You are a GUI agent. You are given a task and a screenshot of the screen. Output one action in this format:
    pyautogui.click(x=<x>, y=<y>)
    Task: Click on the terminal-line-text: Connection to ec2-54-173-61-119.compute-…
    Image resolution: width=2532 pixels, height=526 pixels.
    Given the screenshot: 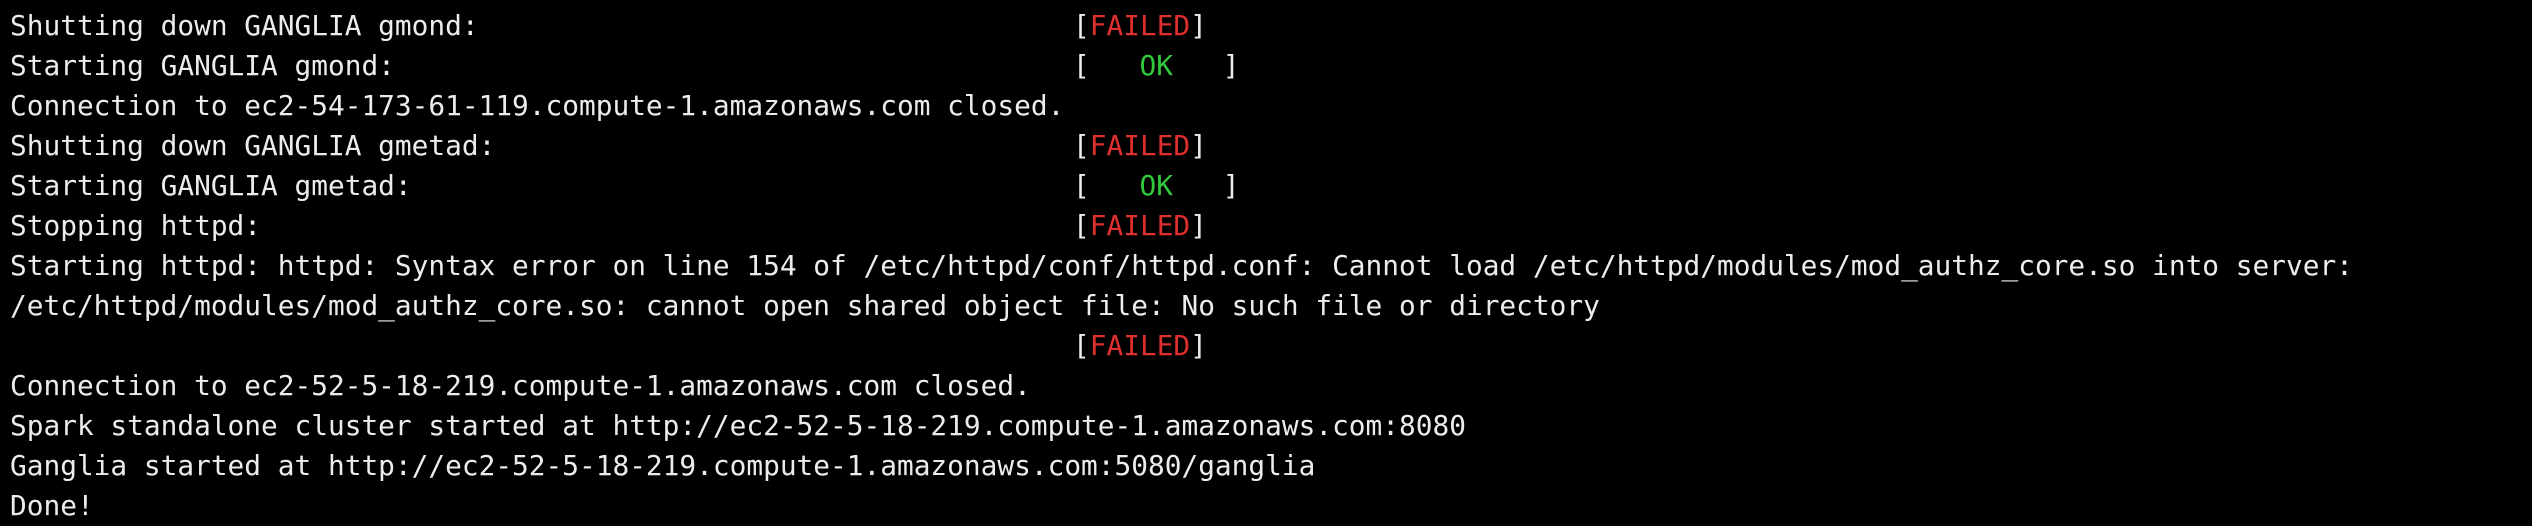 What is the action you would take?
    pyautogui.click(x=537, y=105)
    